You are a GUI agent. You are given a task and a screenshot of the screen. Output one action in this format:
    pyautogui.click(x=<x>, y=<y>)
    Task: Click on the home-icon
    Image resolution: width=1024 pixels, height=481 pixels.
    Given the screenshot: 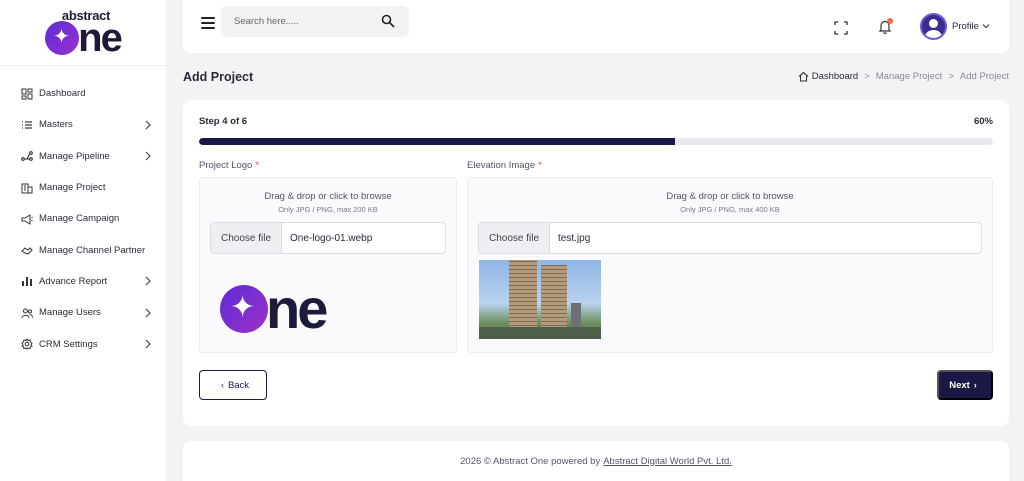 What is the action you would take?
    pyautogui.click(x=803, y=76)
    